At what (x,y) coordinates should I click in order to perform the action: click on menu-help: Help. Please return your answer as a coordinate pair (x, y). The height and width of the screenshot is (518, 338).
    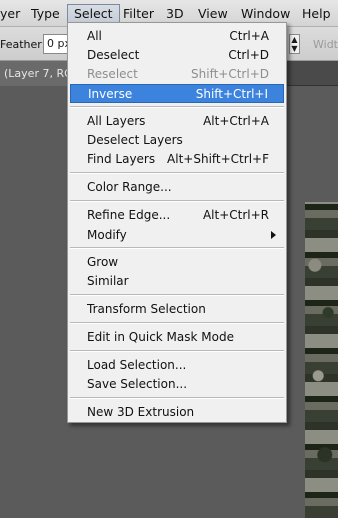
    Looking at the image, I should click on (316, 14).